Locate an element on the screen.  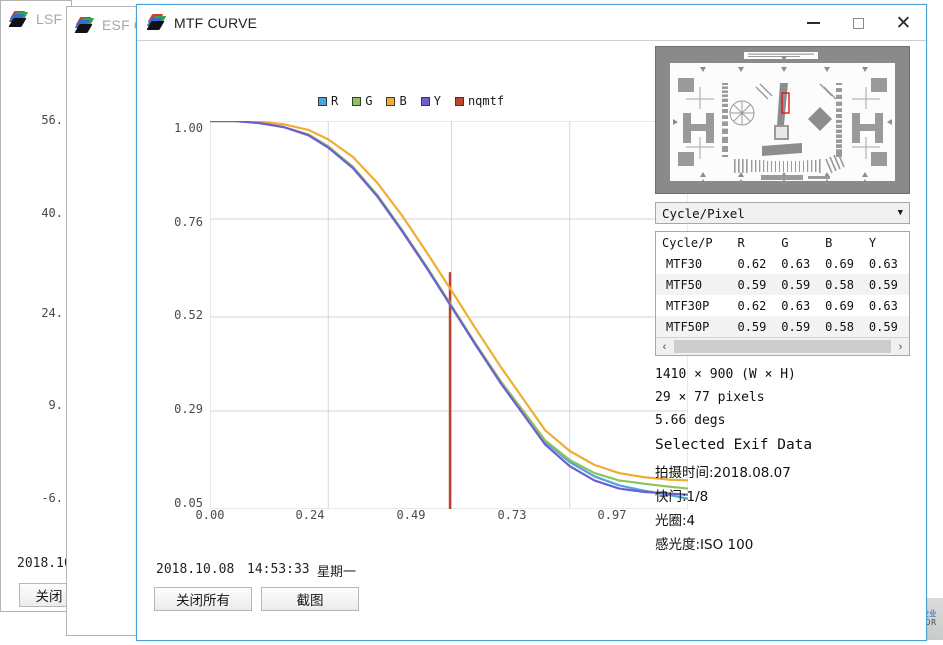
lsf-status-date: 2018.10 is located at coordinates (44, 563).